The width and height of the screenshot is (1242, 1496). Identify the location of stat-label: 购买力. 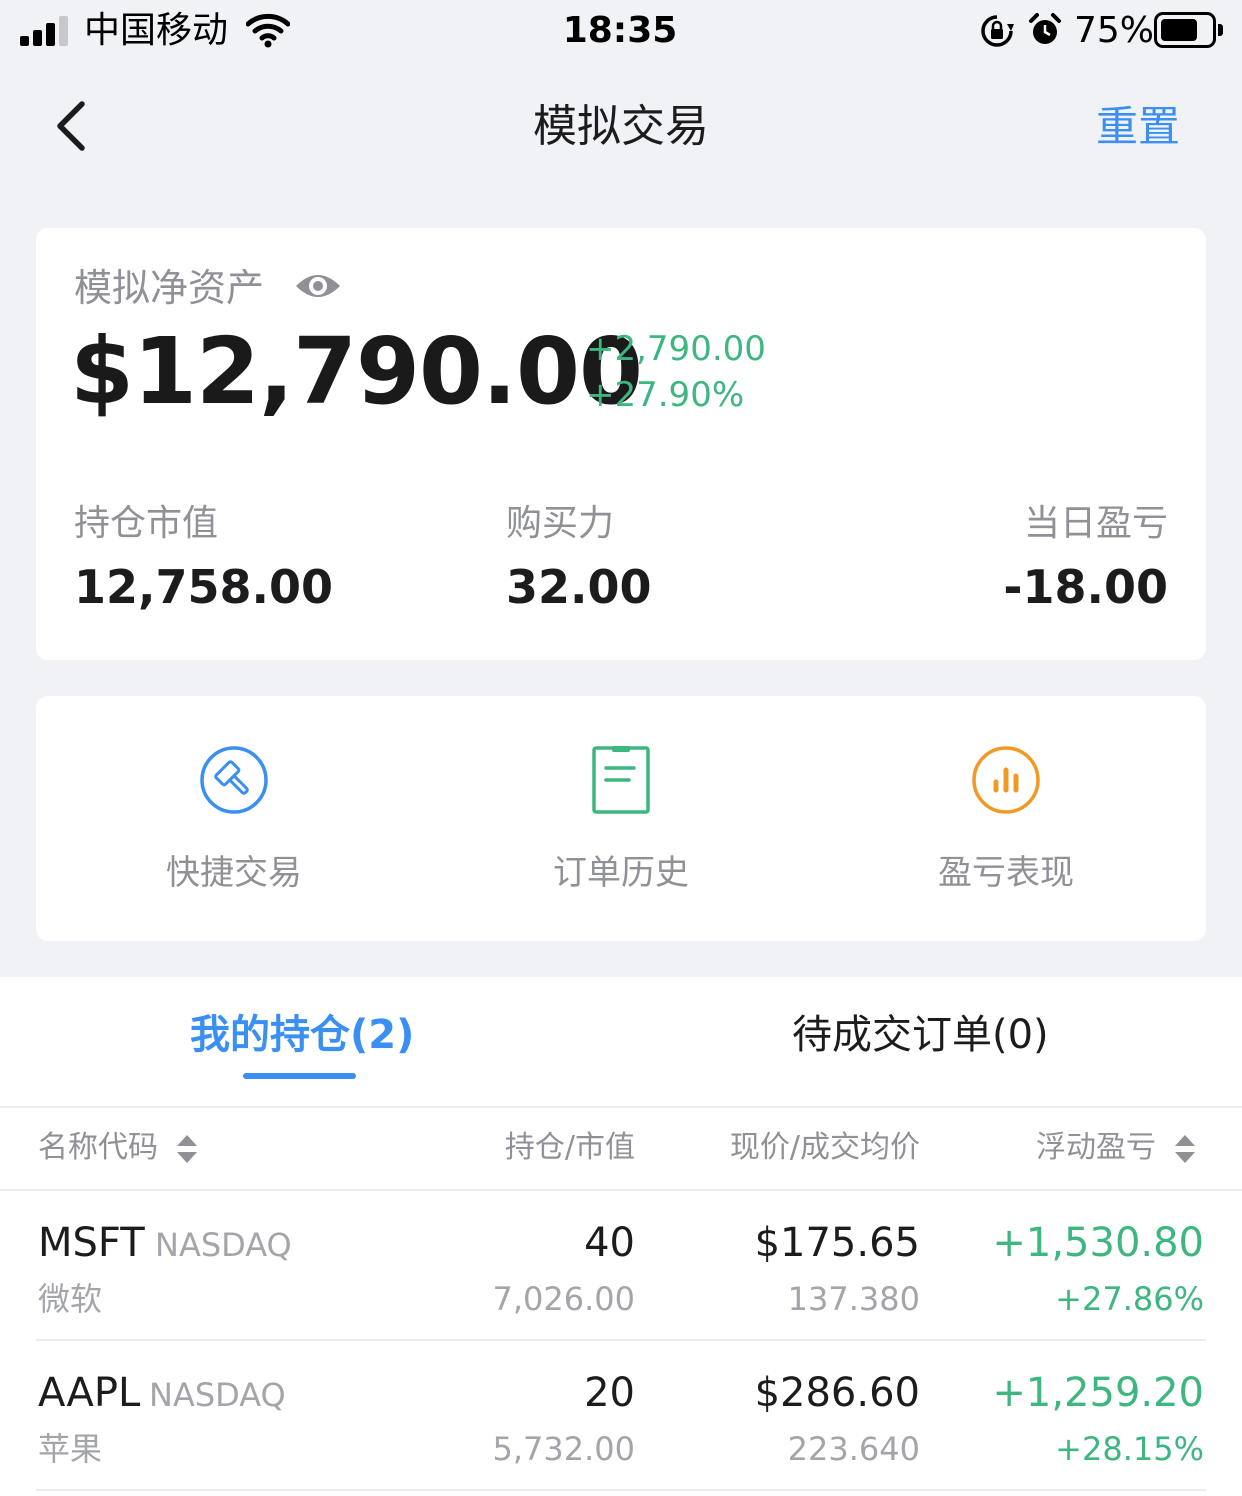
(560, 523).